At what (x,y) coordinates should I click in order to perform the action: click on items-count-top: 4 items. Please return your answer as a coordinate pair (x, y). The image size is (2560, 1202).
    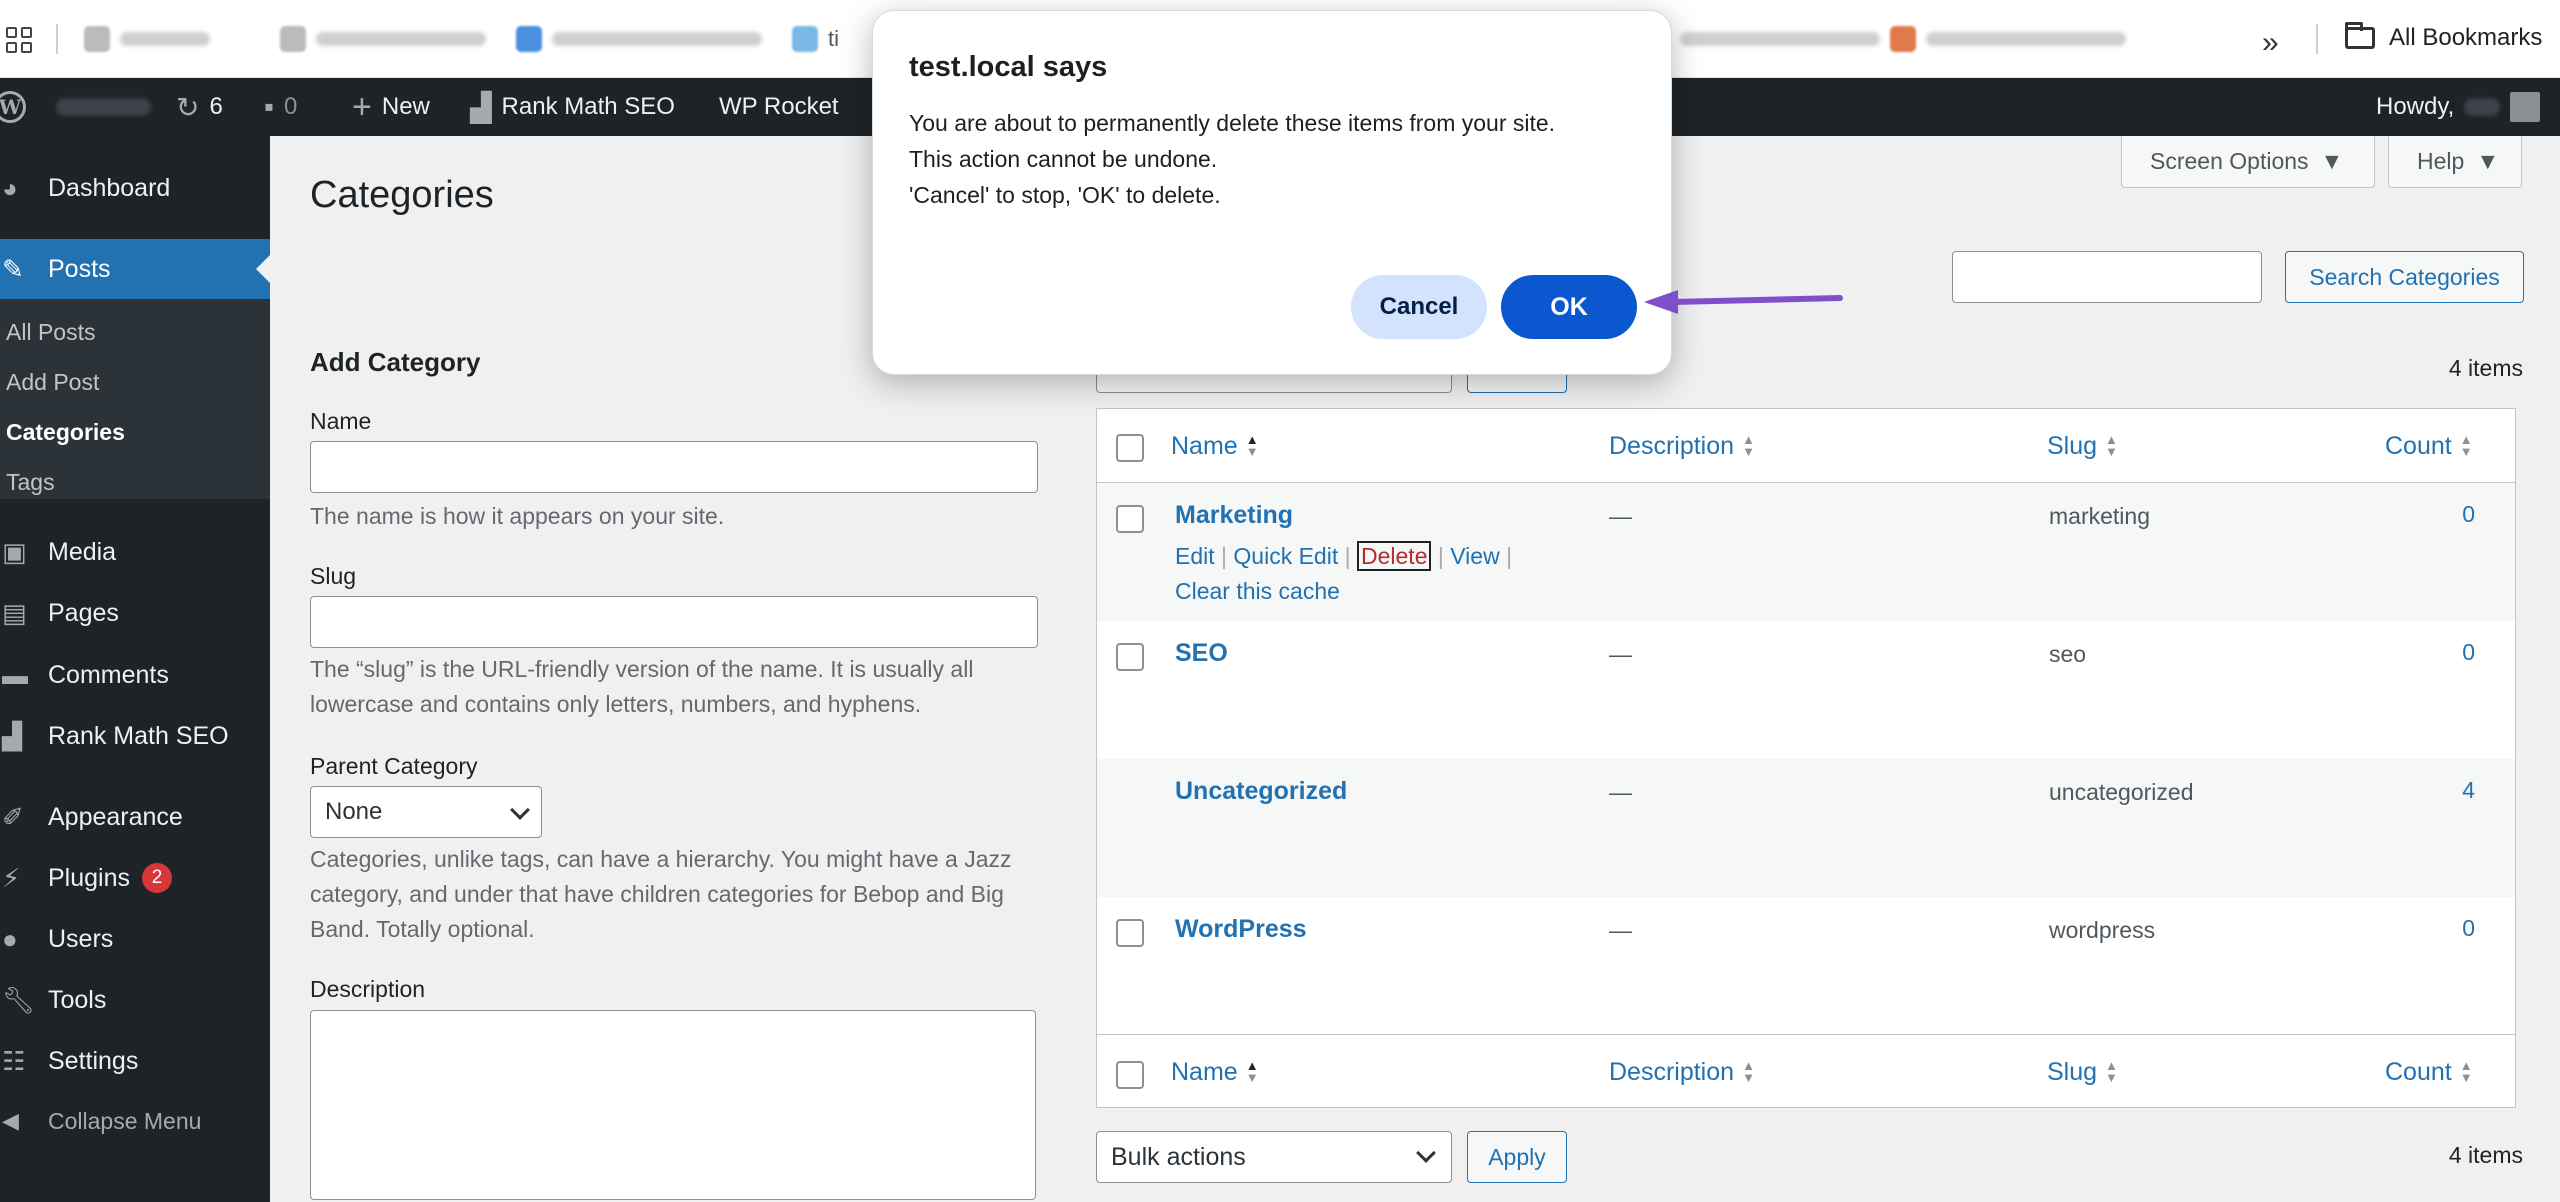
    Looking at the image, I should click on (2485, 368).